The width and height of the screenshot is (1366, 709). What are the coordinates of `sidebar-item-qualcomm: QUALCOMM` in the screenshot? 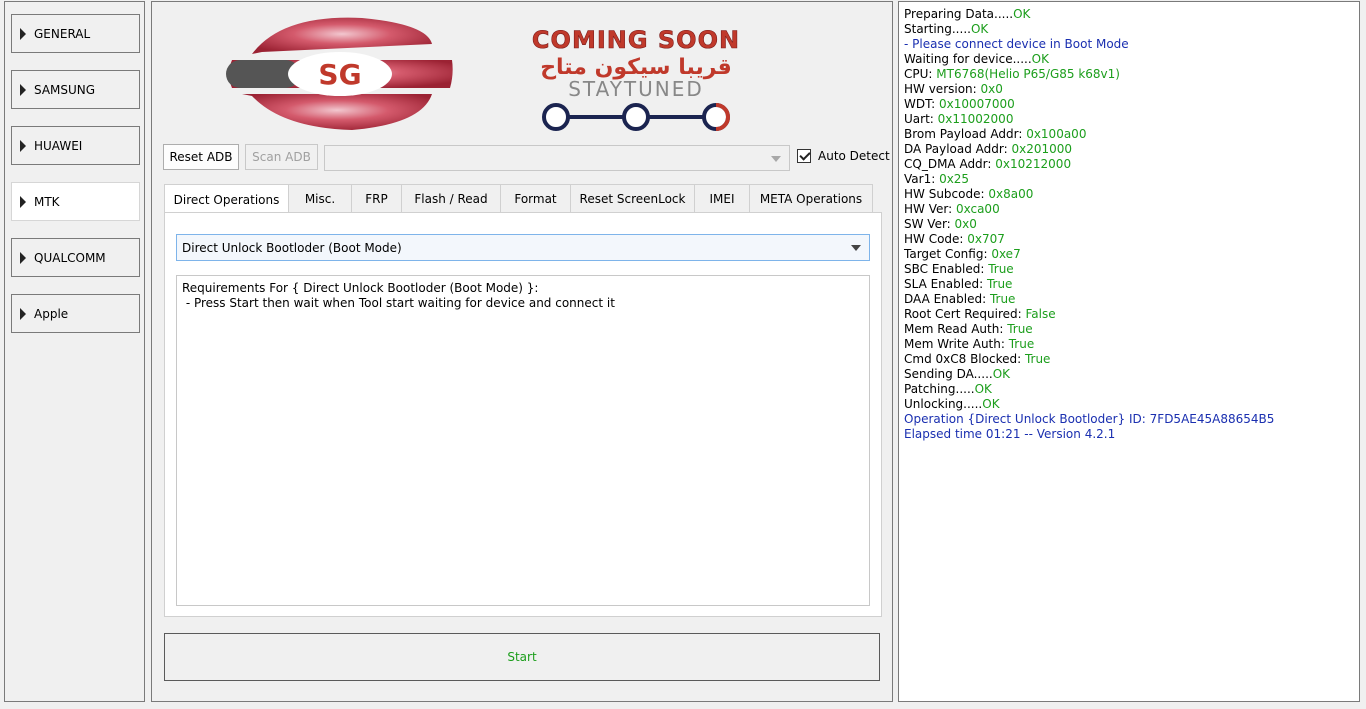 It's located at (75, 257).